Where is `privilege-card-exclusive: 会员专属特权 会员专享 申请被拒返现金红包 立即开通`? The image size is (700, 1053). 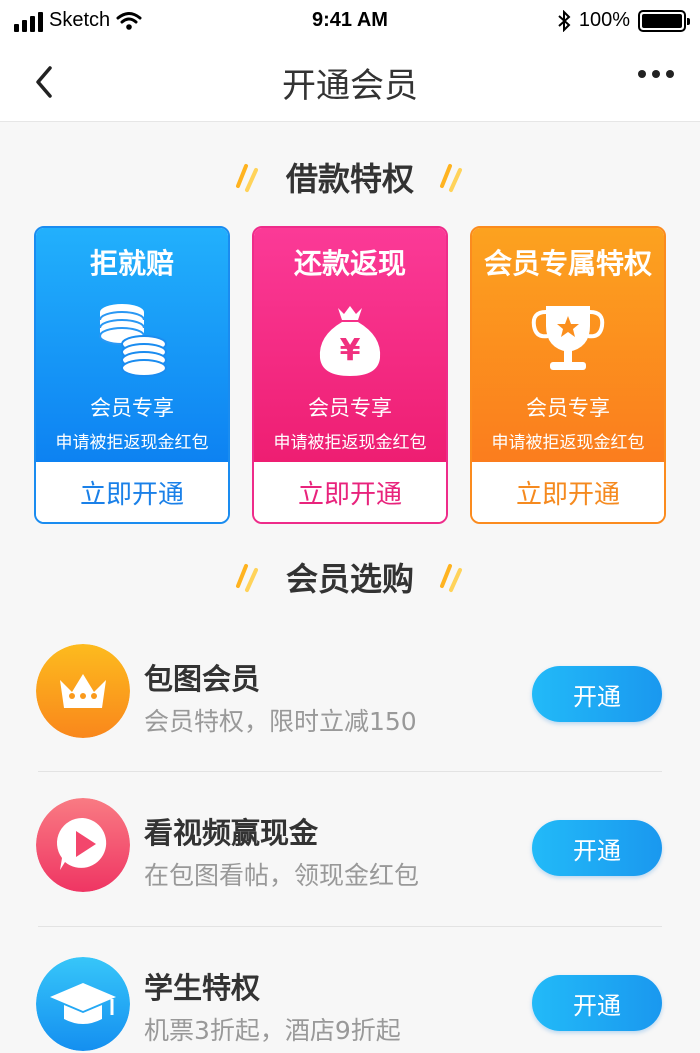 privilege-card-exclusive: 会员专属特权 会员专享 申请被拒返现金红包 立即开通 is located at coordinates (568, 375).